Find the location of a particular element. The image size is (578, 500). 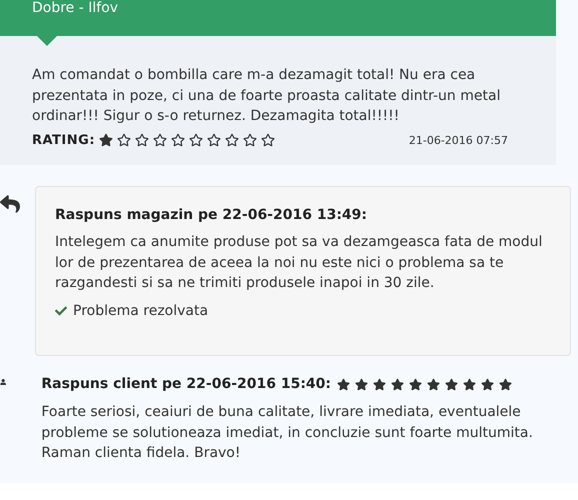

shop-reply-text: Intelegem ca anumite produse pot sa va dezamgeasca fata de modul lor de prezentarea de aceea la noi nu este nici o problema sa te razgandesti si sa ne trimiti produsele inapoi in 30 zile. is located at coordinates (299, 263).